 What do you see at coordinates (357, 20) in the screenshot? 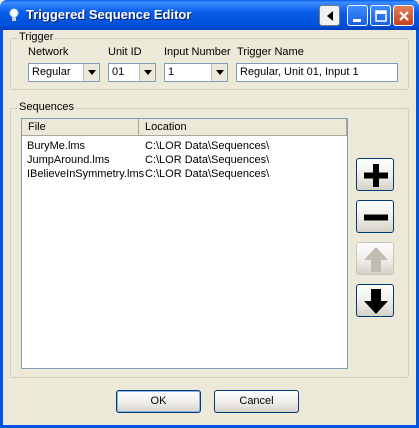
I see `minimize-icon` at bounding box center [357, 20].